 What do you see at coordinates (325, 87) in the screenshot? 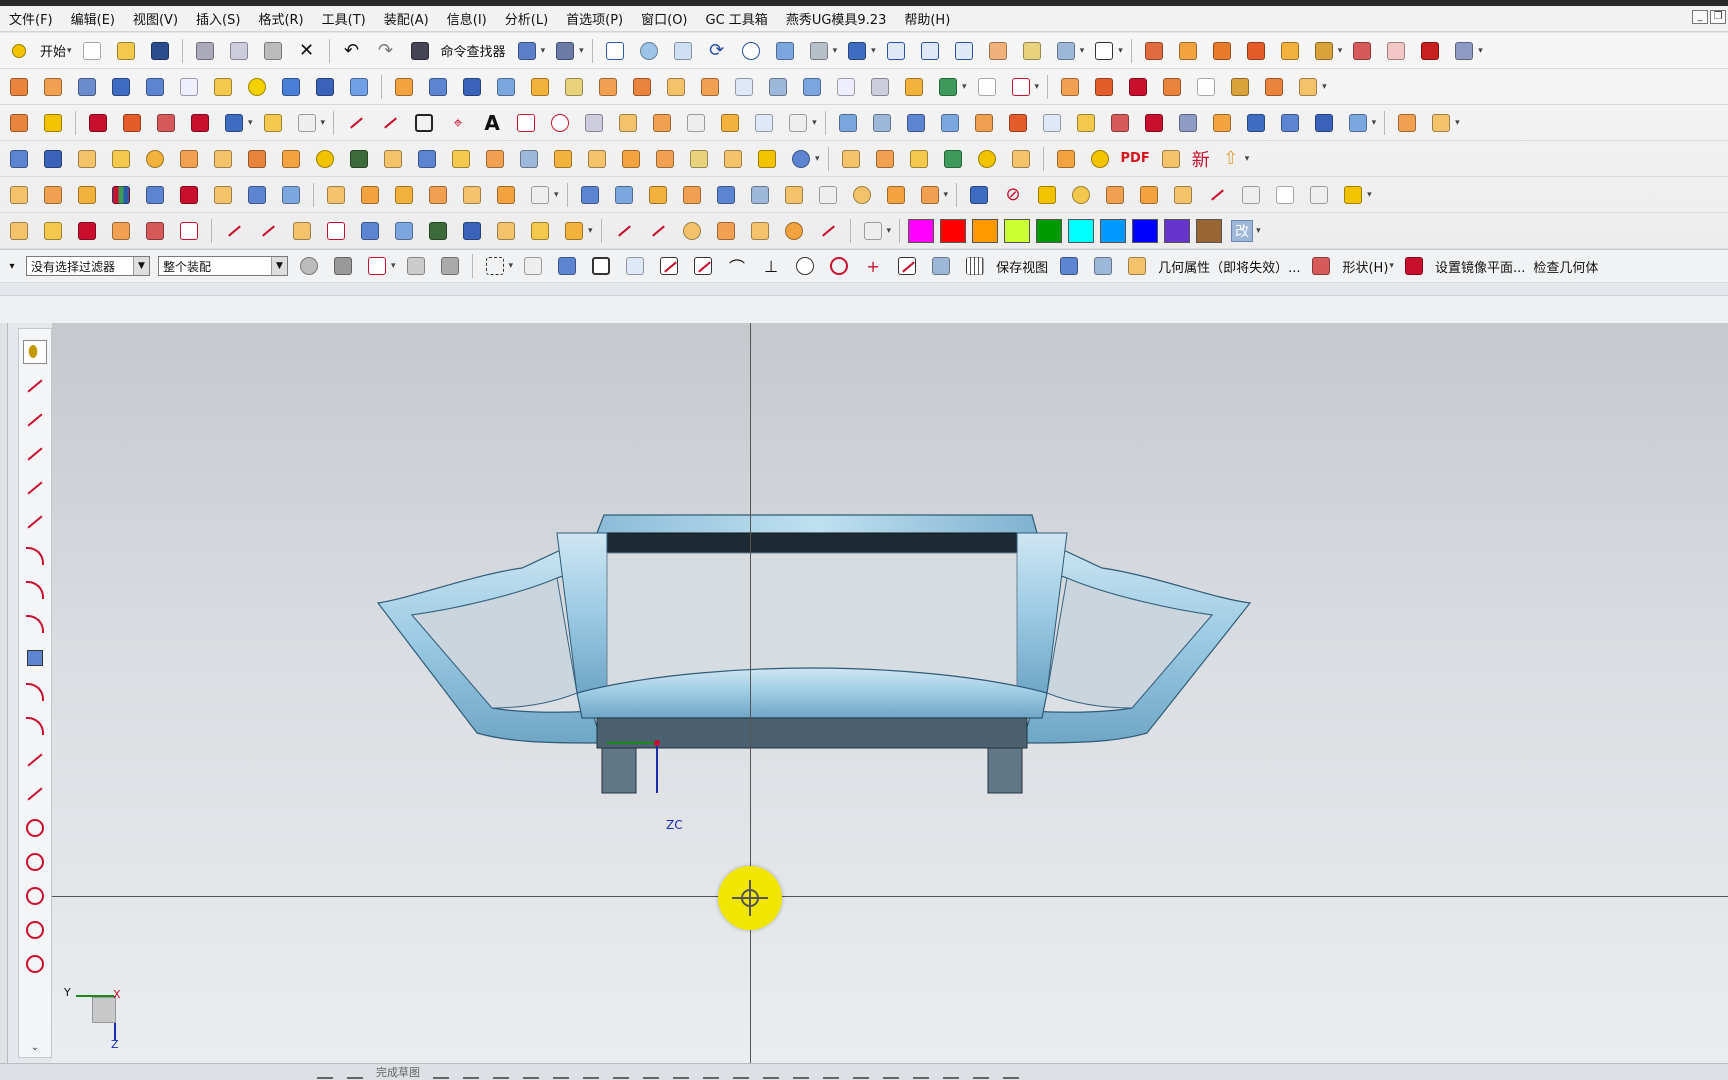
I see `block-icon` at bounding box center [325, 87].